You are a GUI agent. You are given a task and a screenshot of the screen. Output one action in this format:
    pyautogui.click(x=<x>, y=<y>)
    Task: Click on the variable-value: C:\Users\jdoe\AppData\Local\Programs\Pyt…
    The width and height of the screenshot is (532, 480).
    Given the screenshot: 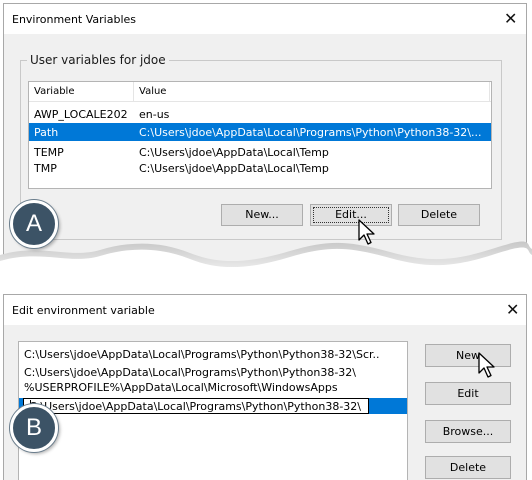 What is the action you would take?
    pyautogui.click(x=310, y=132)
    